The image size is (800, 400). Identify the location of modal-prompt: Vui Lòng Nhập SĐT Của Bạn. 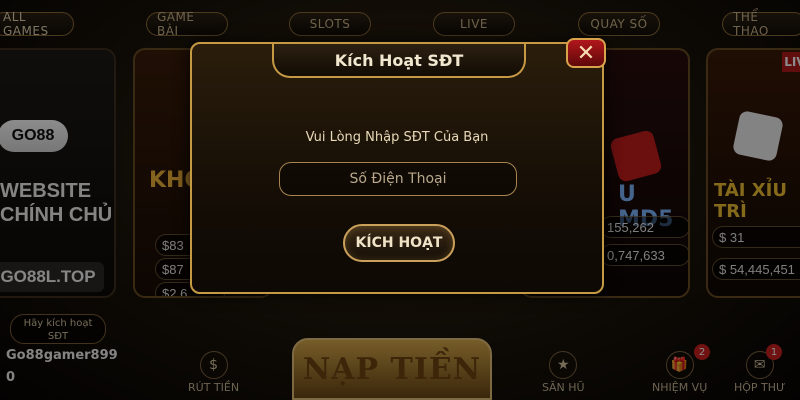
(397, 137).